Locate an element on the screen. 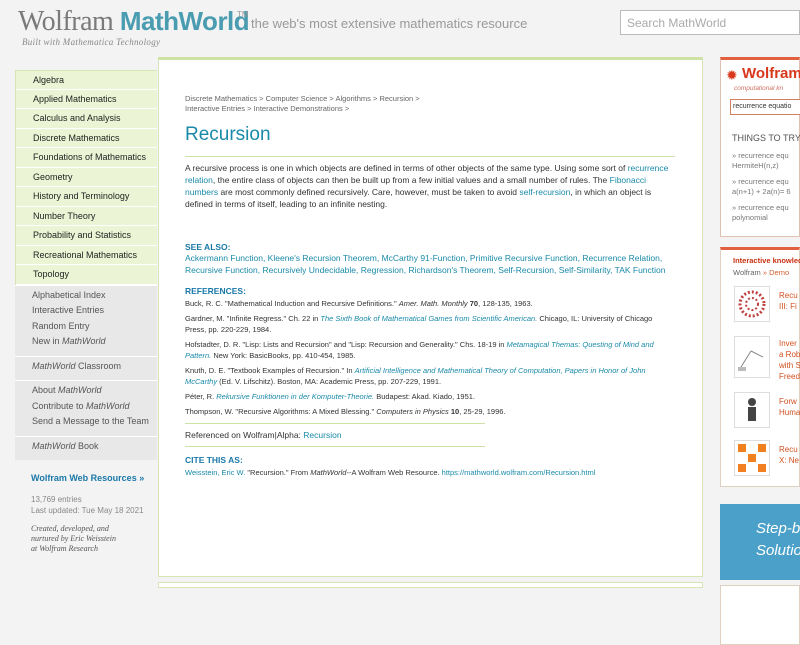 This screenshot has height=645, width=800. interactive-entries-link: Interactive Entries is located at coordinates (94, 313).